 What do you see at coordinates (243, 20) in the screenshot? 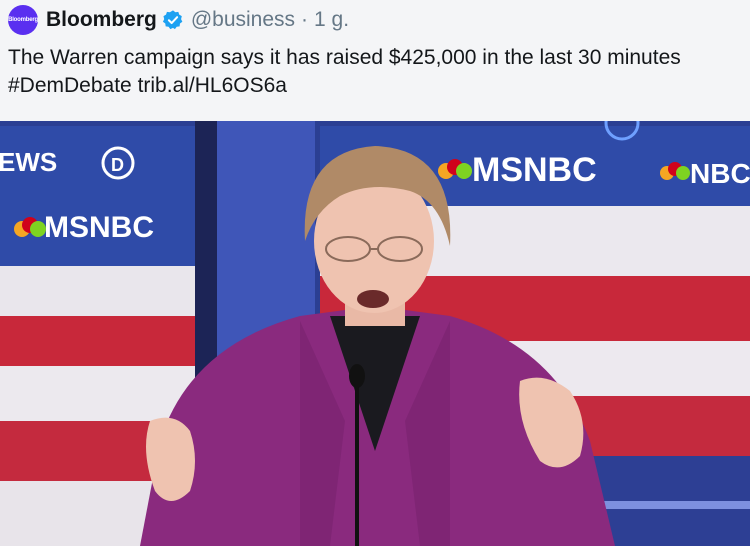
I see `handle: @business` at bounding box center [243, 20].